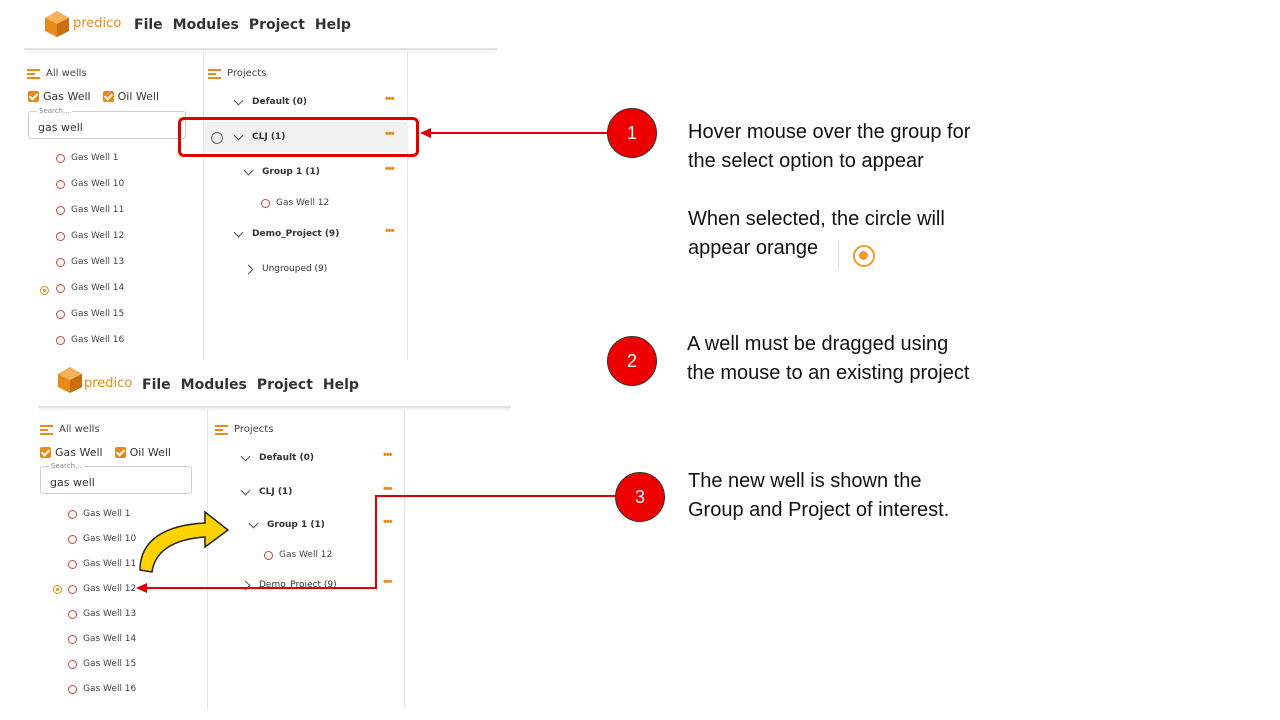 The image size is (1280, 720). I want to click on group-label: Group 1 (1), so click(291, 172).